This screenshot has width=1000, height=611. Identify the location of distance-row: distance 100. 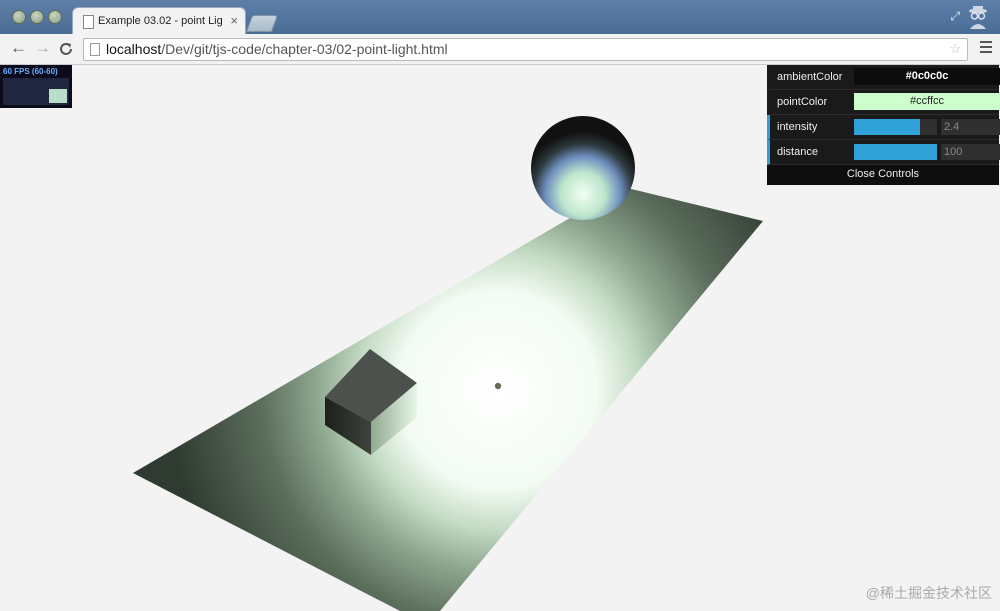
(883, 152).